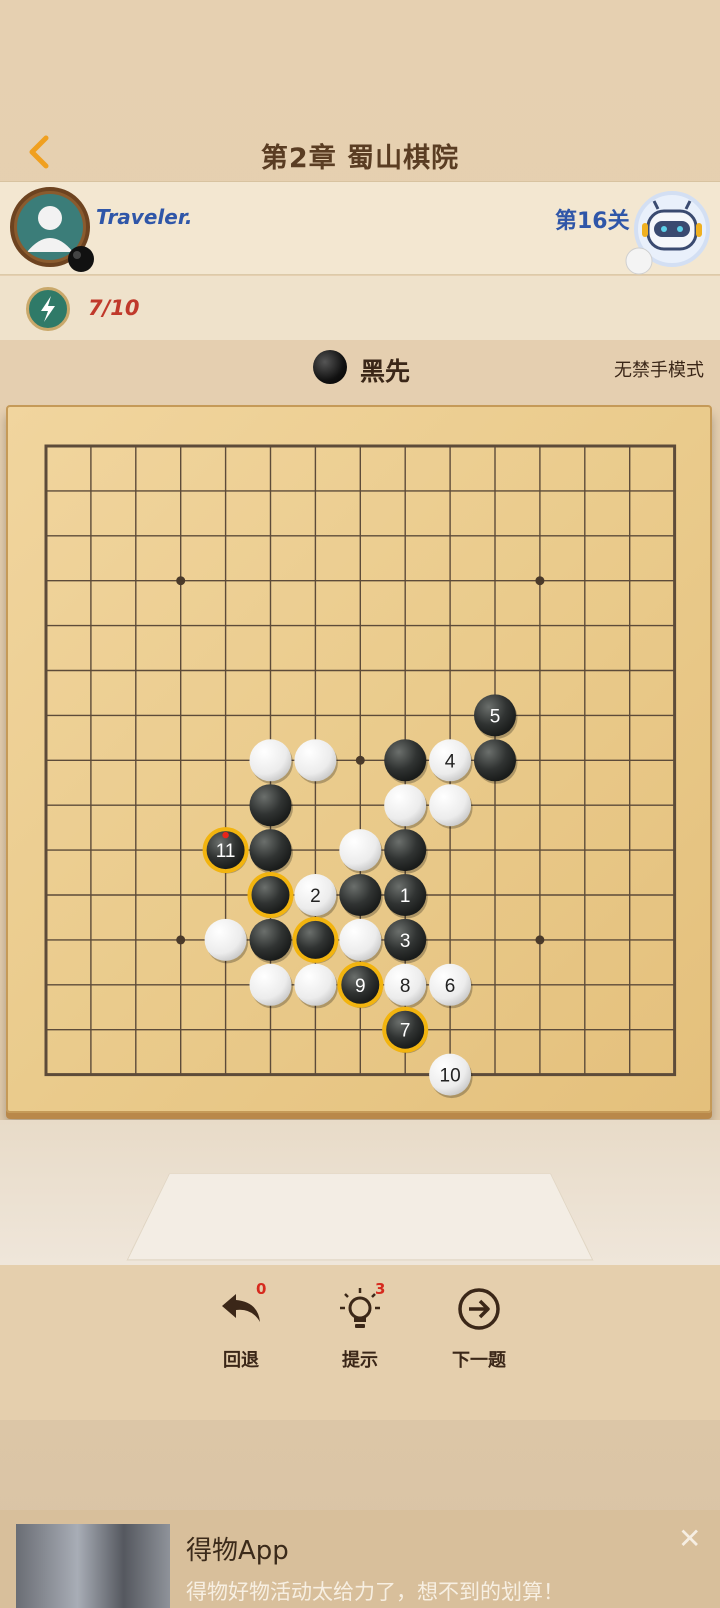 The width and height of the screenshot is (720, 1608). I want to click on undo-label: 回退, so click(241, 1360).